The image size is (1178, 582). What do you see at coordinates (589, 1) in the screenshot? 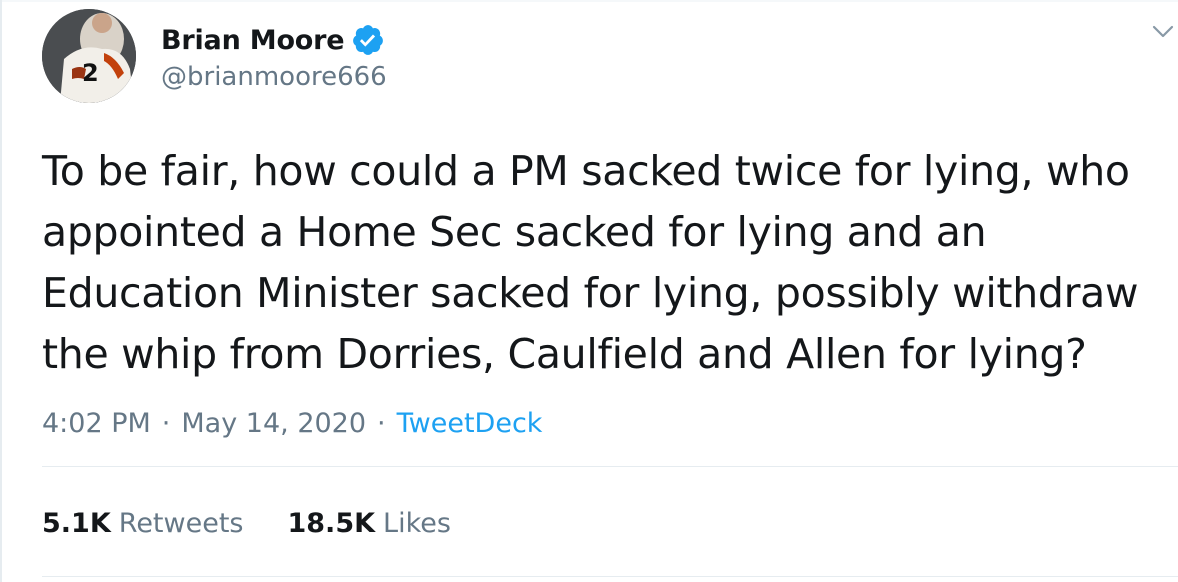
I see `top-border` at bounding box center [589, 1].